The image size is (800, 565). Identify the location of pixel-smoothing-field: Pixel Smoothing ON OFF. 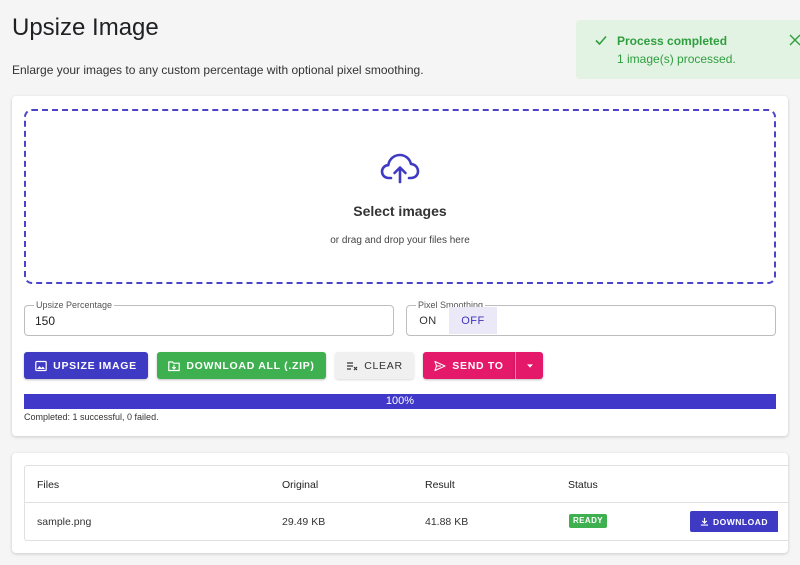
(591, 318).